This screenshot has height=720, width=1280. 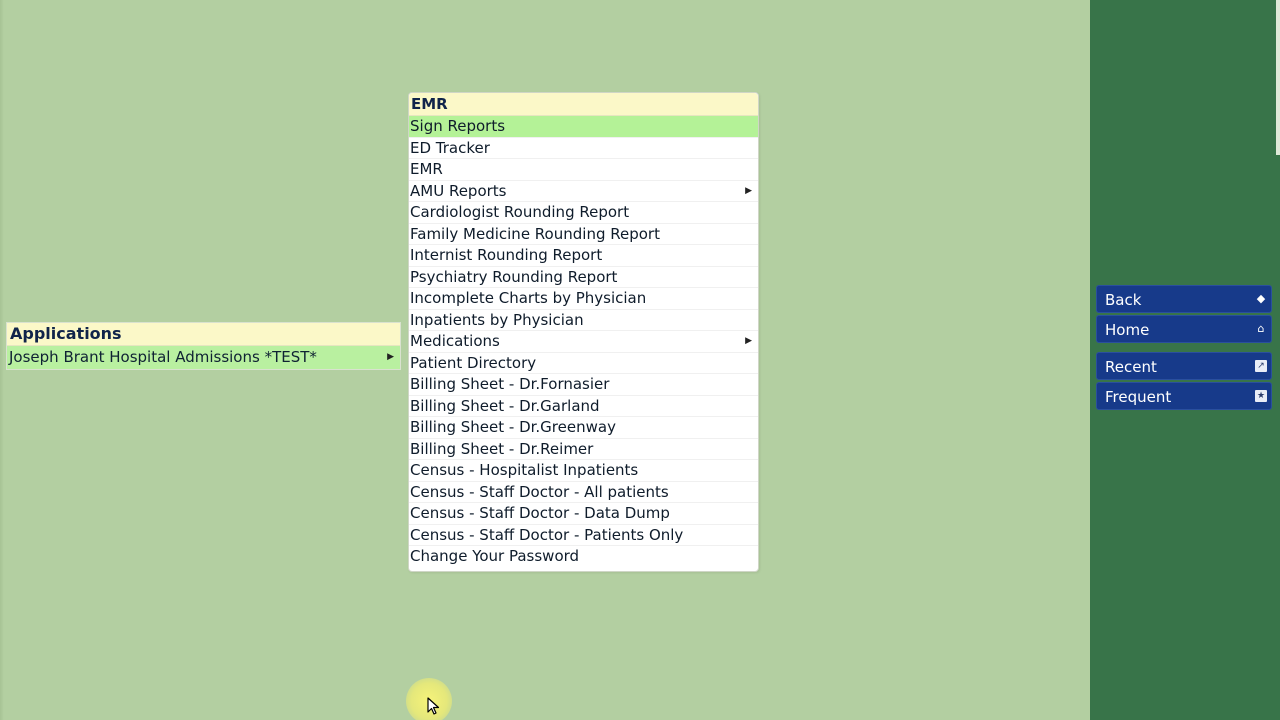 What do you see at coordinates (514, 276) in the screenshot?
I see `emr-item-label: Psychiatry Rounding Report` at bounding box center [514, 276].